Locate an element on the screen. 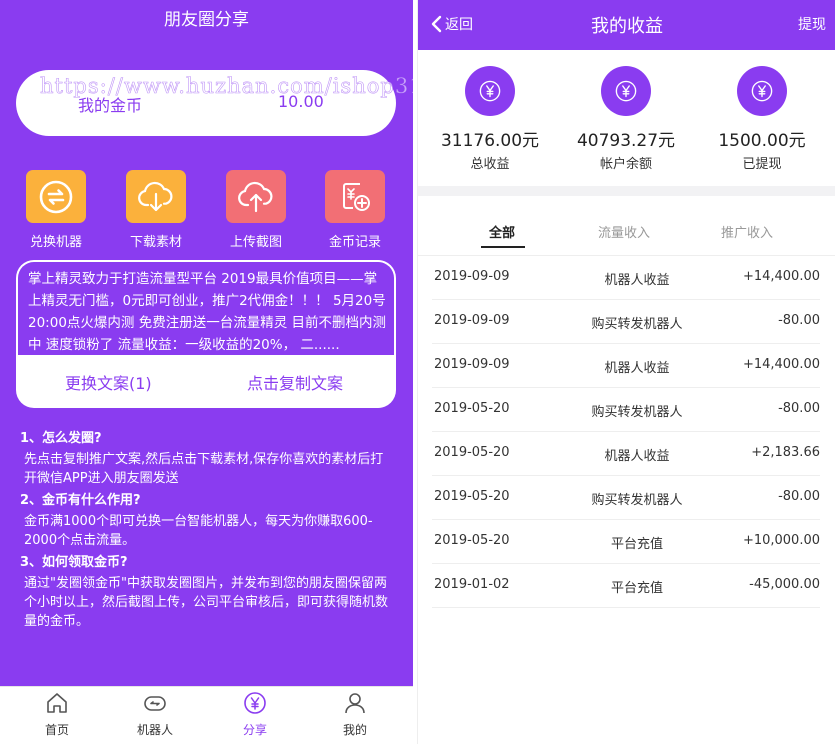  withdraw-button: 提现 is located at coordinates (812, 24).